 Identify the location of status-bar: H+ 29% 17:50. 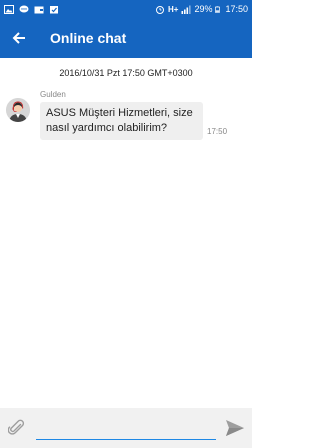
(126, 9).